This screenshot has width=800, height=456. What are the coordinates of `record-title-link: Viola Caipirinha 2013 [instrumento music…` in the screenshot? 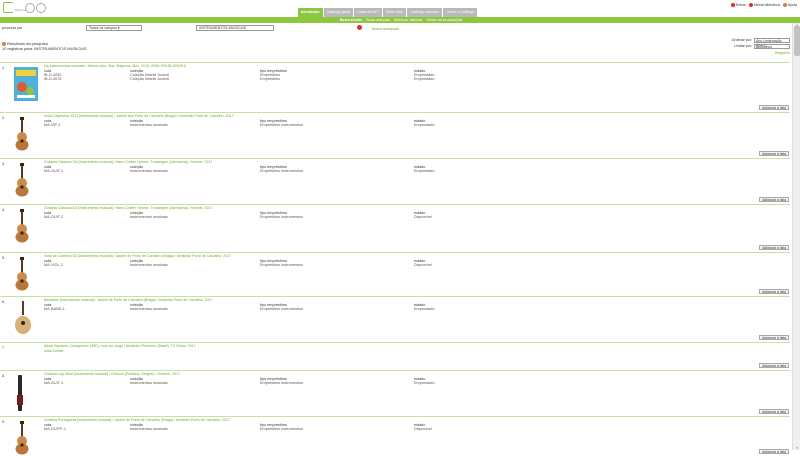 It's located at (139, 116).